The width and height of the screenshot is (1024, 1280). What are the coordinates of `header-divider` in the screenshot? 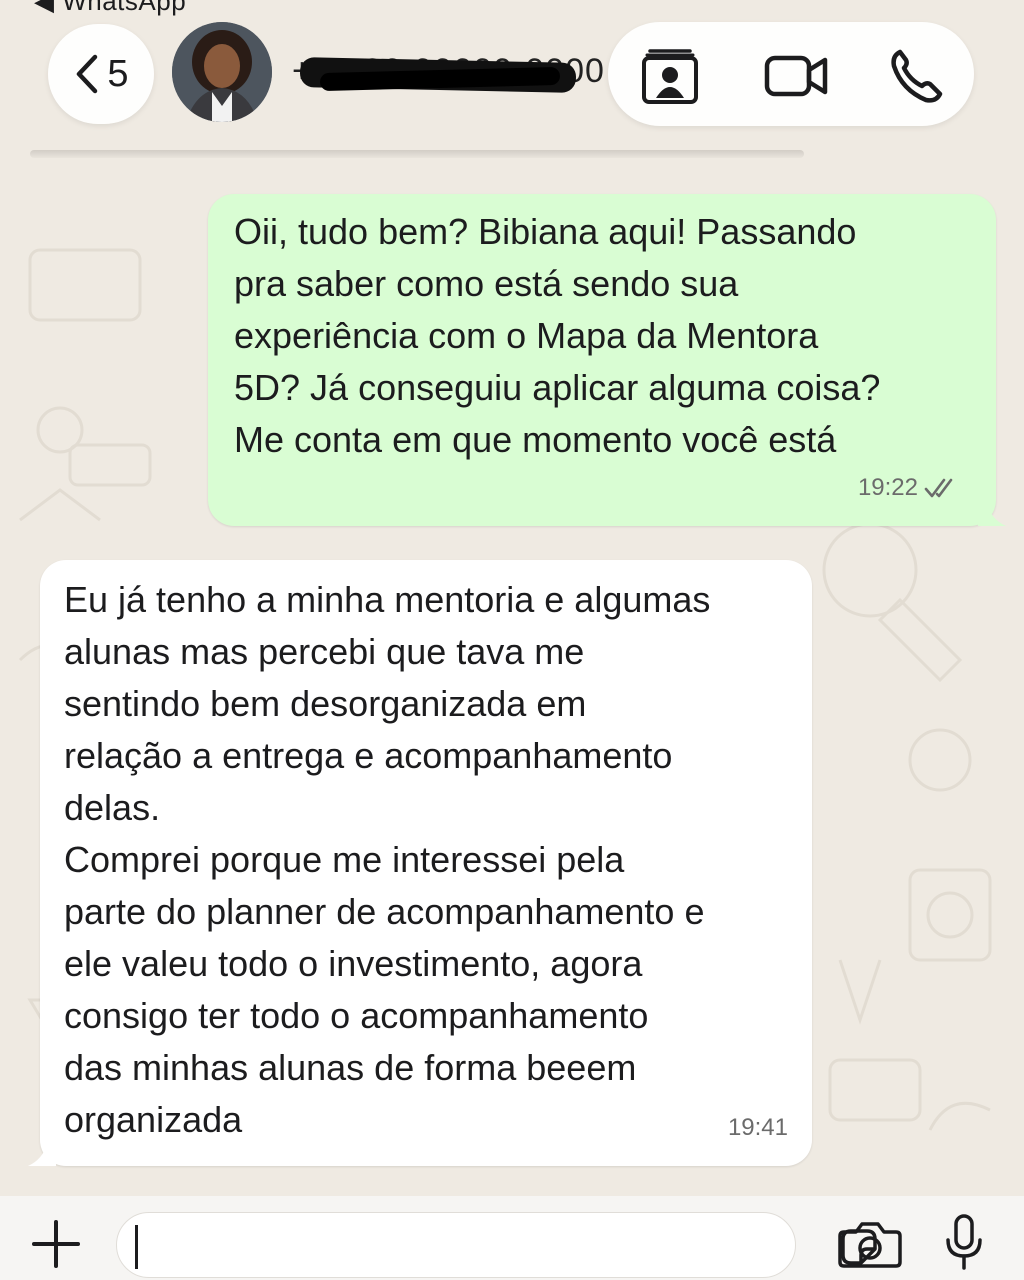 It's located at (417, 154).